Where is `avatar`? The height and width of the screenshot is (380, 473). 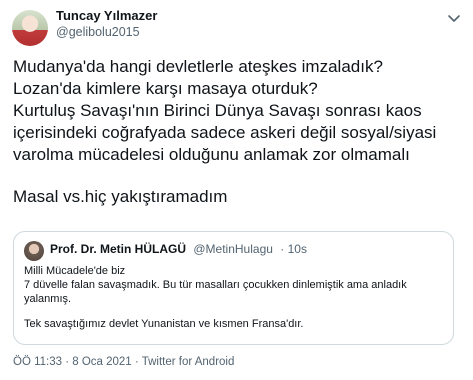
avatar is located at coordinates (30, 28).